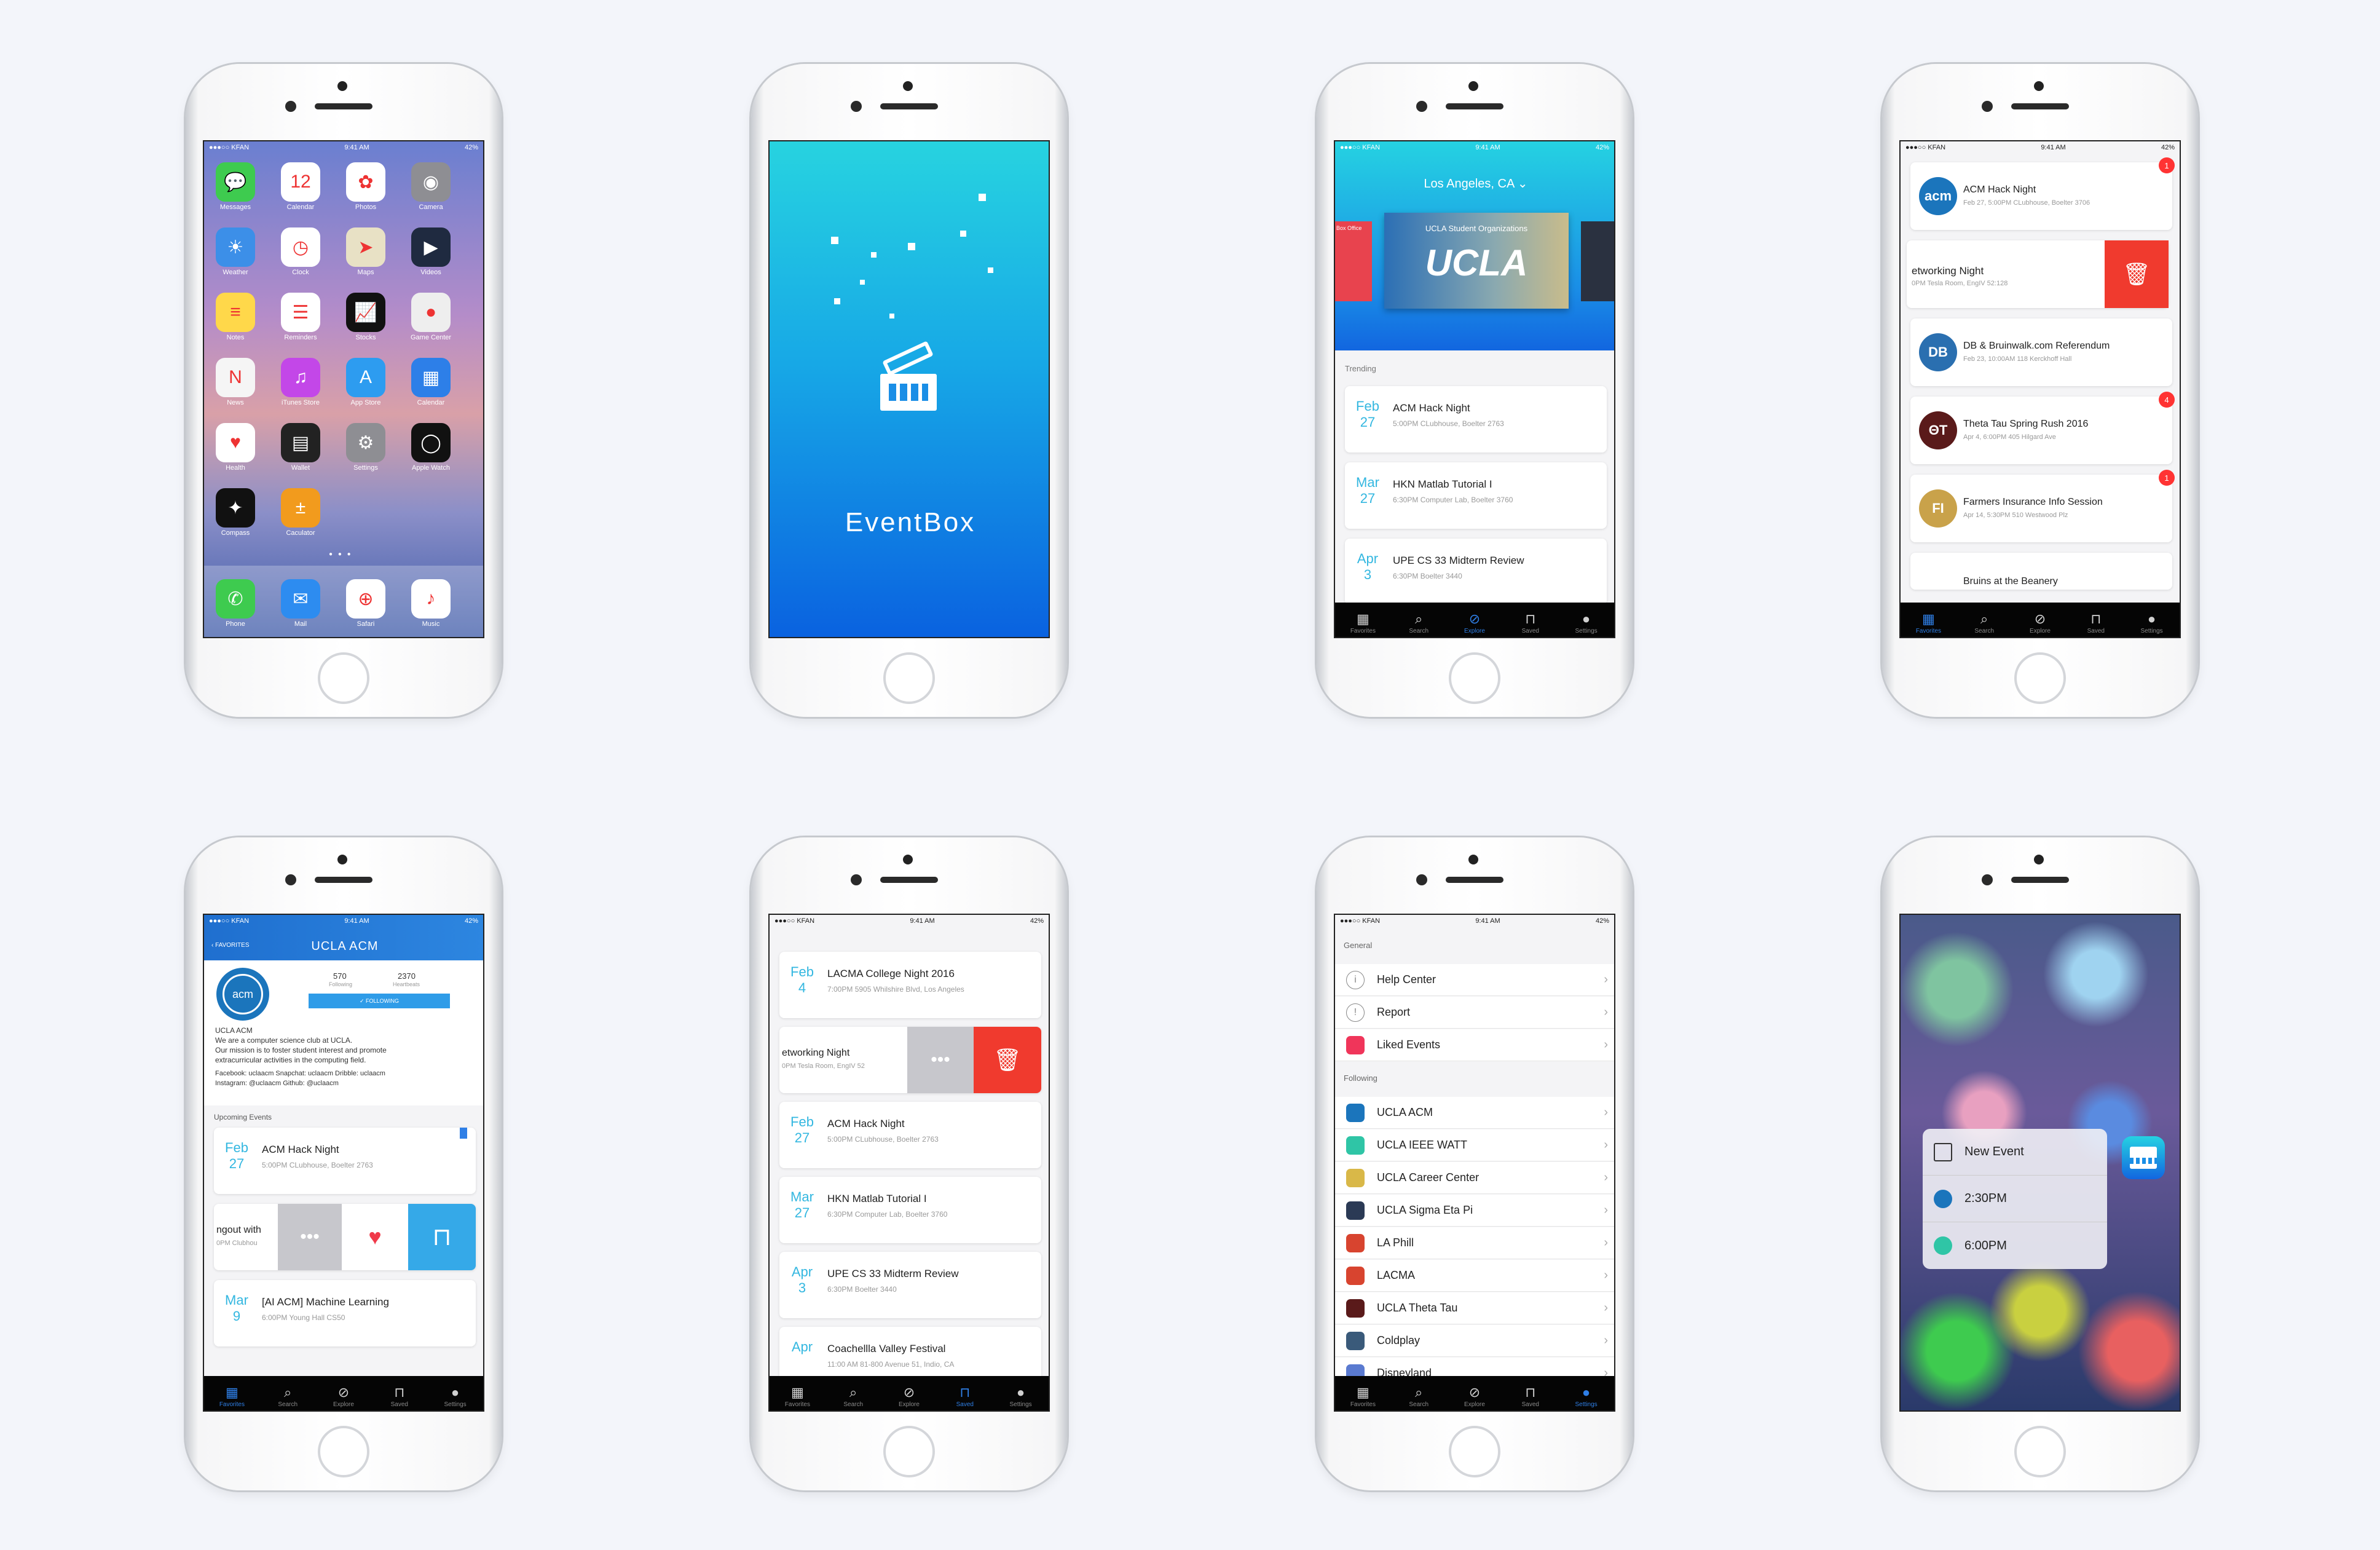 This screenshot has width=2380, height=1550. I want to click on app-music: ♪ Music, so click(431, 603).